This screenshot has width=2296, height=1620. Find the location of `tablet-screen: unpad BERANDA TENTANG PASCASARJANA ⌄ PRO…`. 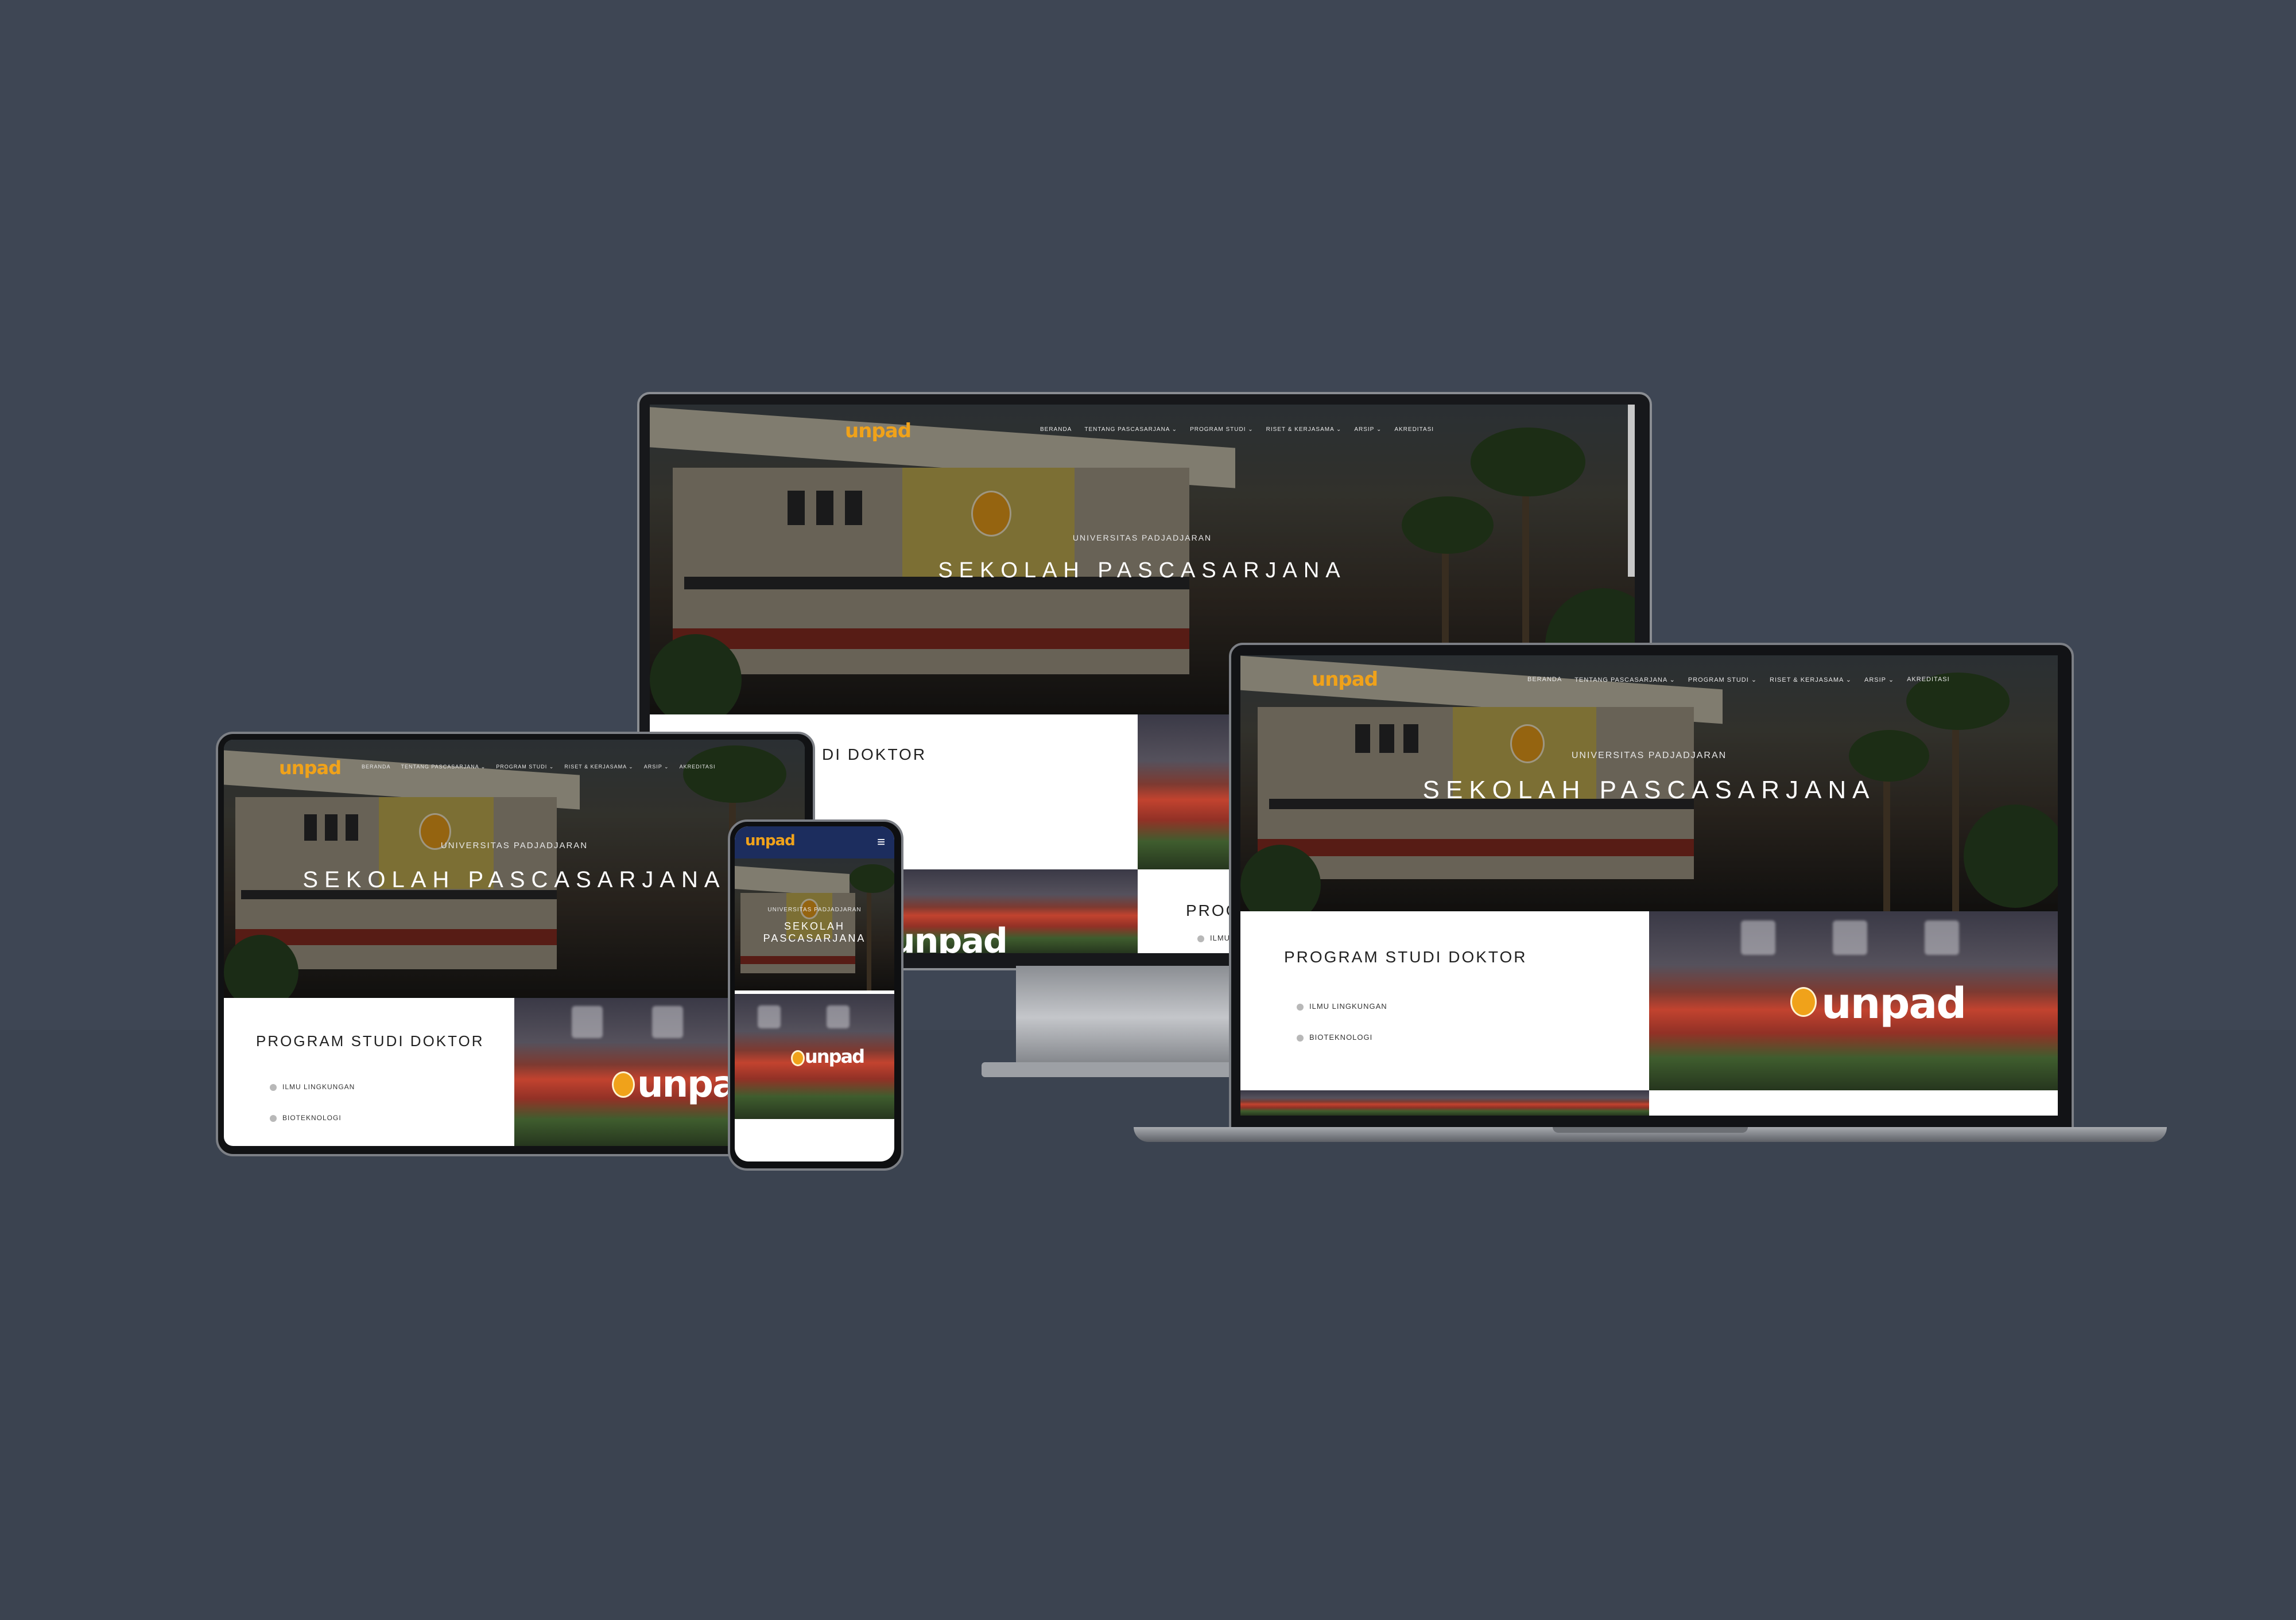

tablet-screen: unpad BERANDA TENTANG PASCASARJANA ⌄ PRO… is located at coordinates (514, 943).